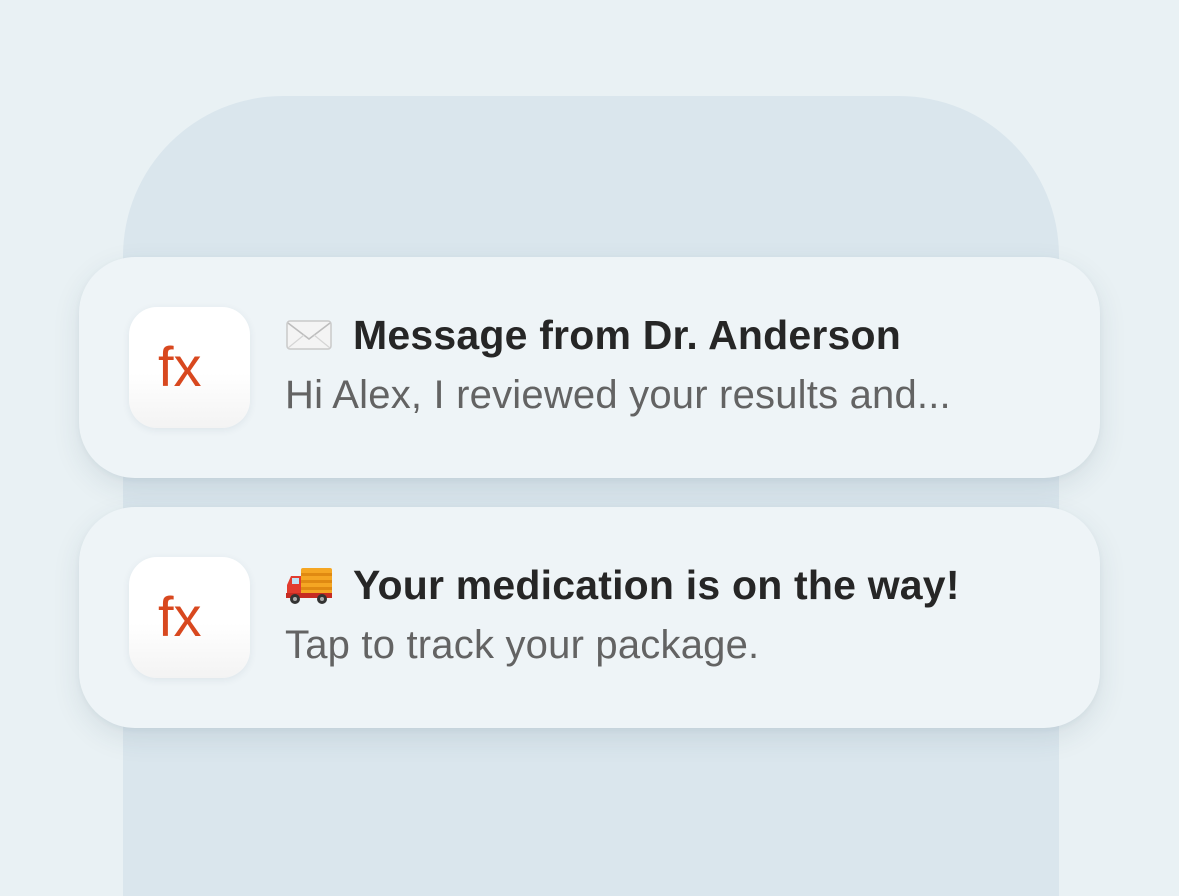  What do you see at coordinates (656, 584) in the screenshot?
I see `notification-title: Your medication is on the way!` at bounding box center [656, 584].